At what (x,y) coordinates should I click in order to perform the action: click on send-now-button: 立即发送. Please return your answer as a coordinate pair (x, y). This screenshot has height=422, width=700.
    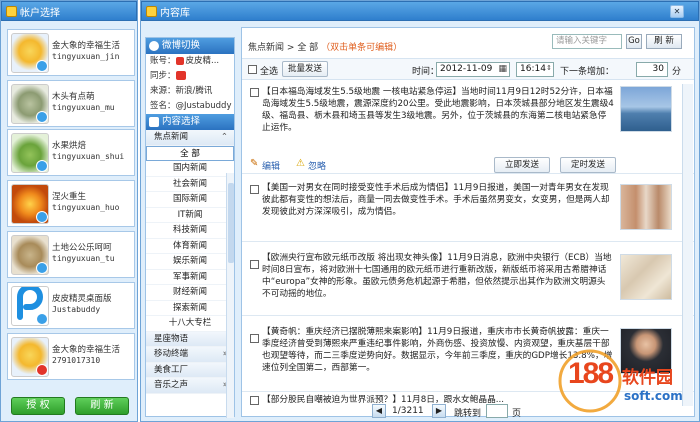
    Looking at the image, I should click on (522, 165).